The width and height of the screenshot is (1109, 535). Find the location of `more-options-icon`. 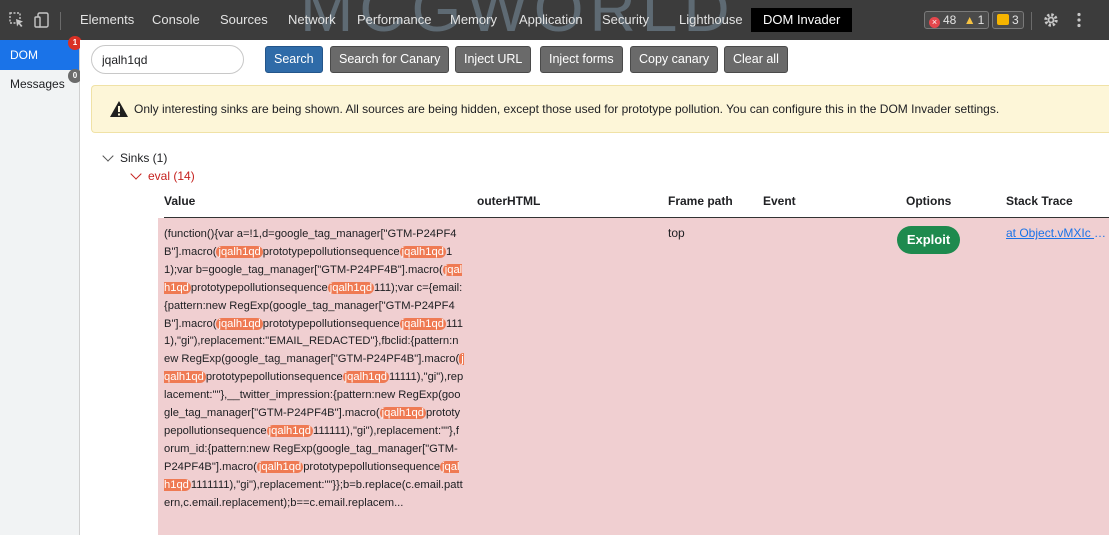

more-options-icon is located at coordinates (1079, 20).